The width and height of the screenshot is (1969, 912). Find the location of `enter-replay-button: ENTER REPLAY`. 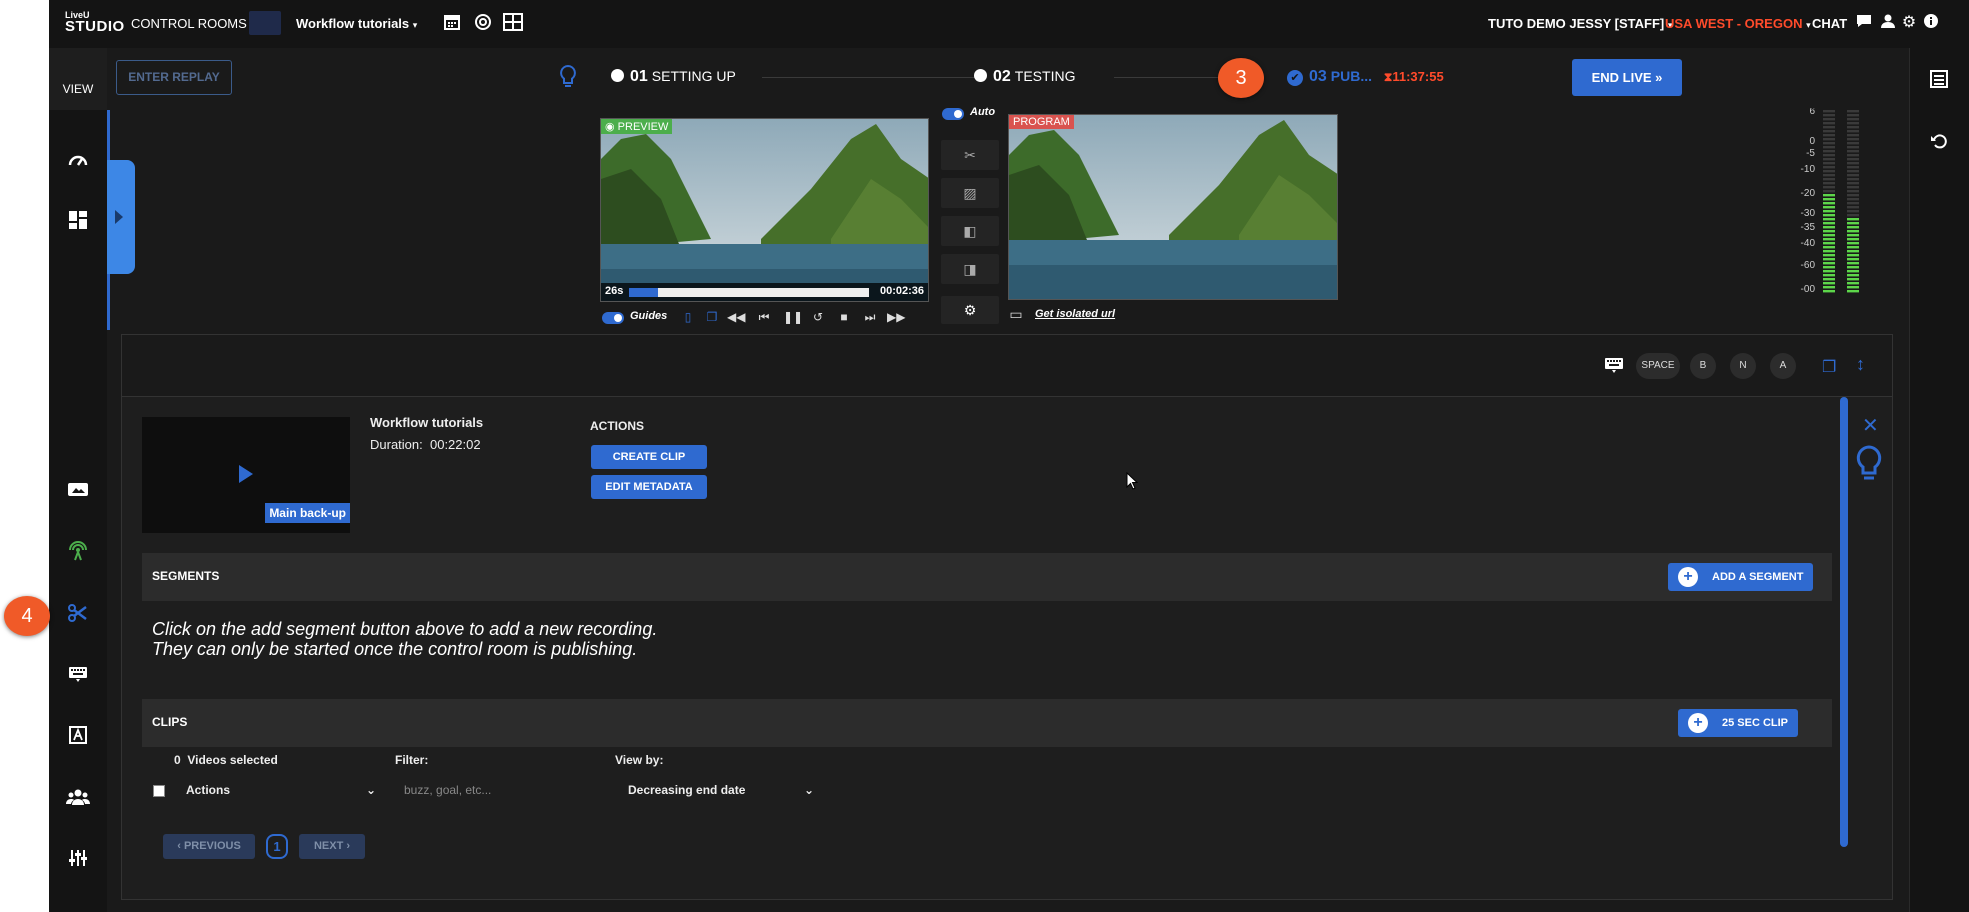

enter-replay-button: ENTER REPLAY is located at coordinates (174, 77).